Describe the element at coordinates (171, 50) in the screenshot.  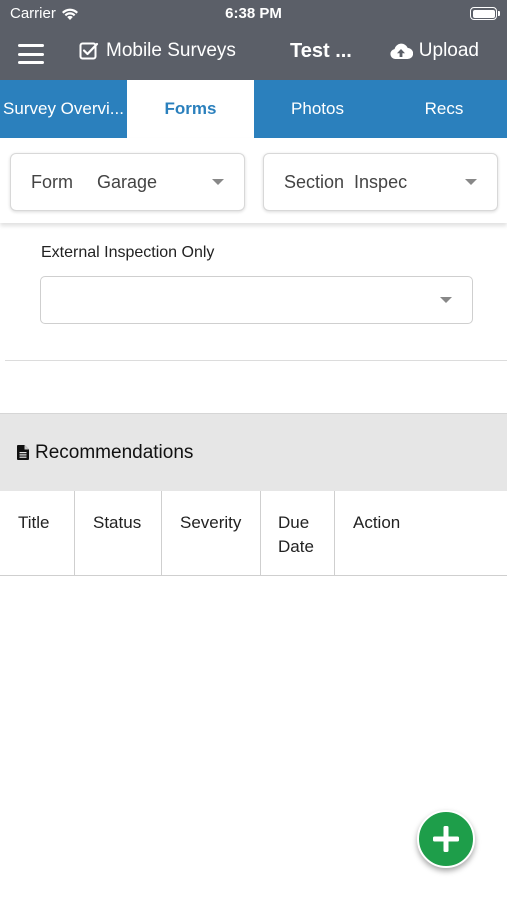
I see `app-title-label: Mobile Surveys` at that location.